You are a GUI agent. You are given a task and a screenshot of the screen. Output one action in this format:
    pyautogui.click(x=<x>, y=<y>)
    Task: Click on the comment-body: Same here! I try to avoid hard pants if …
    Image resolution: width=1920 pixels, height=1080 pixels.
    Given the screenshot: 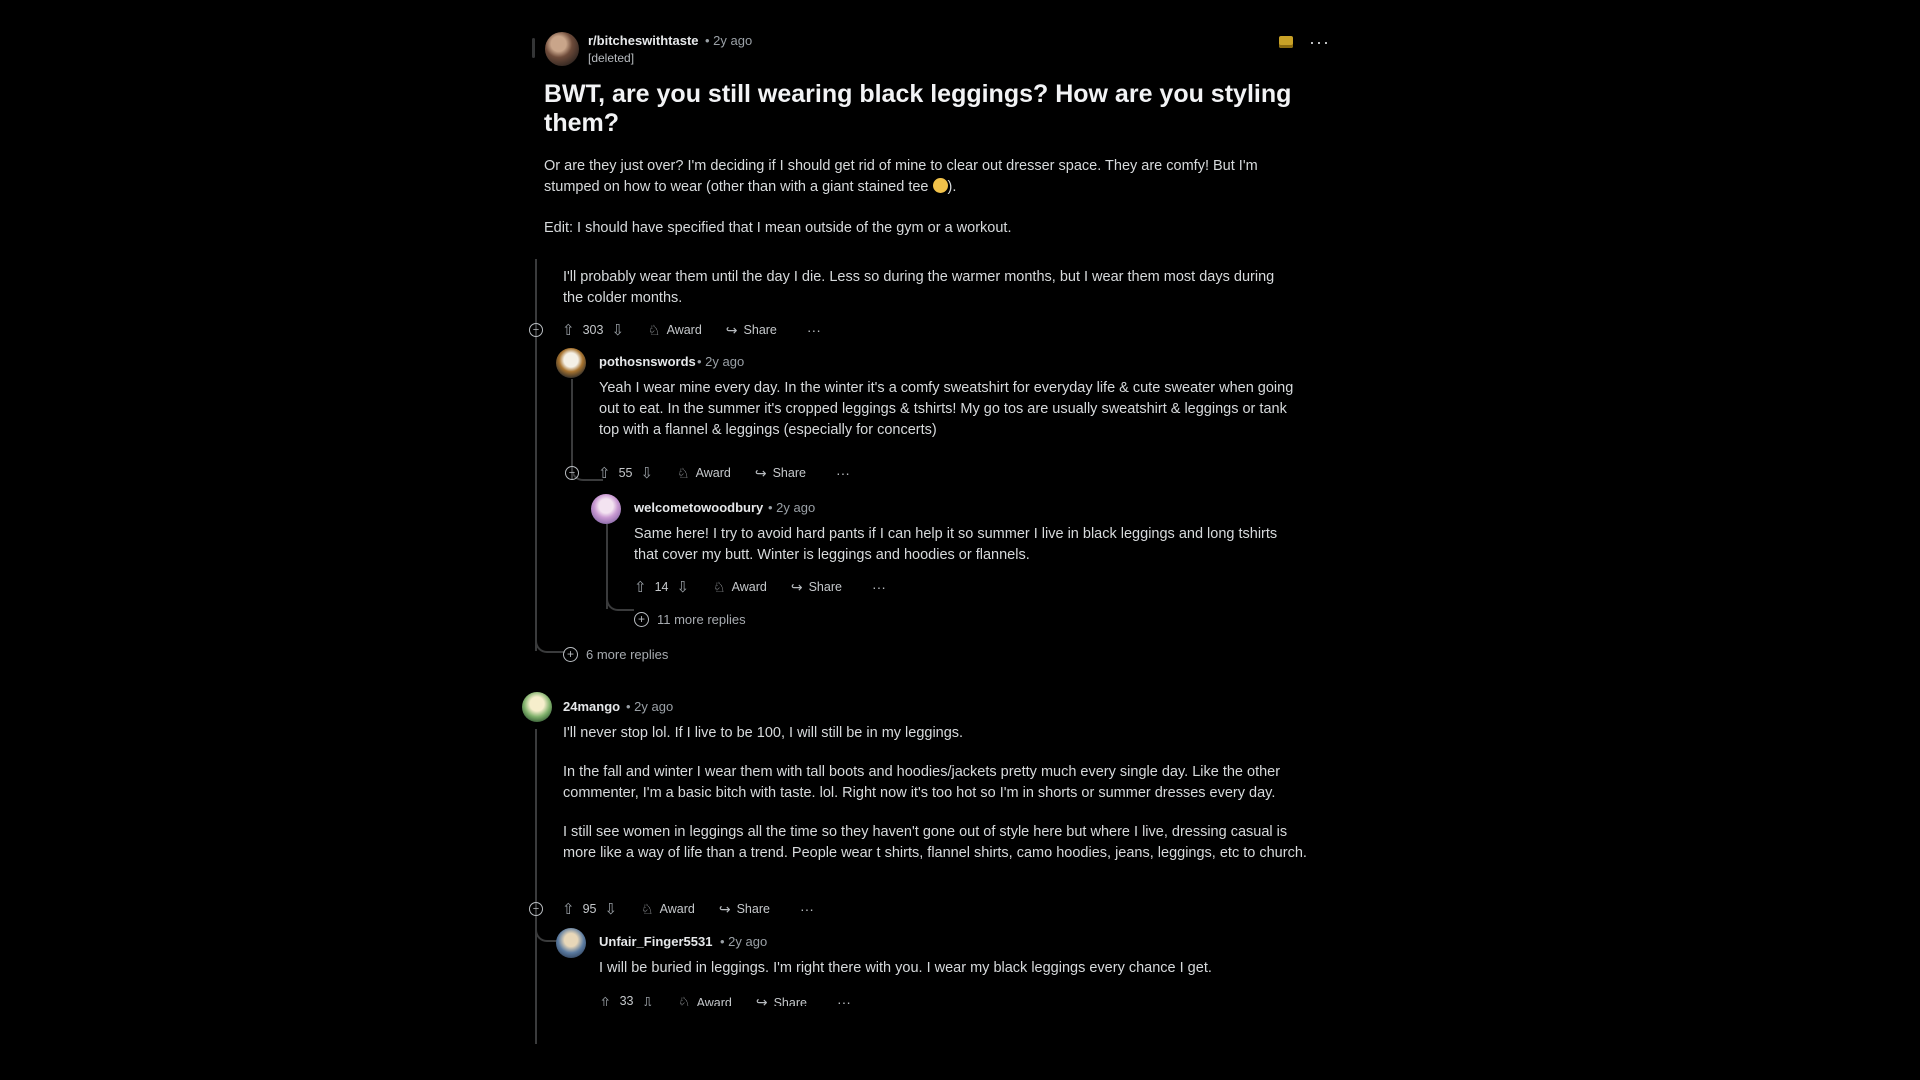 What is the action you would take?
    pyautogui.click(x=956, y=544)
    